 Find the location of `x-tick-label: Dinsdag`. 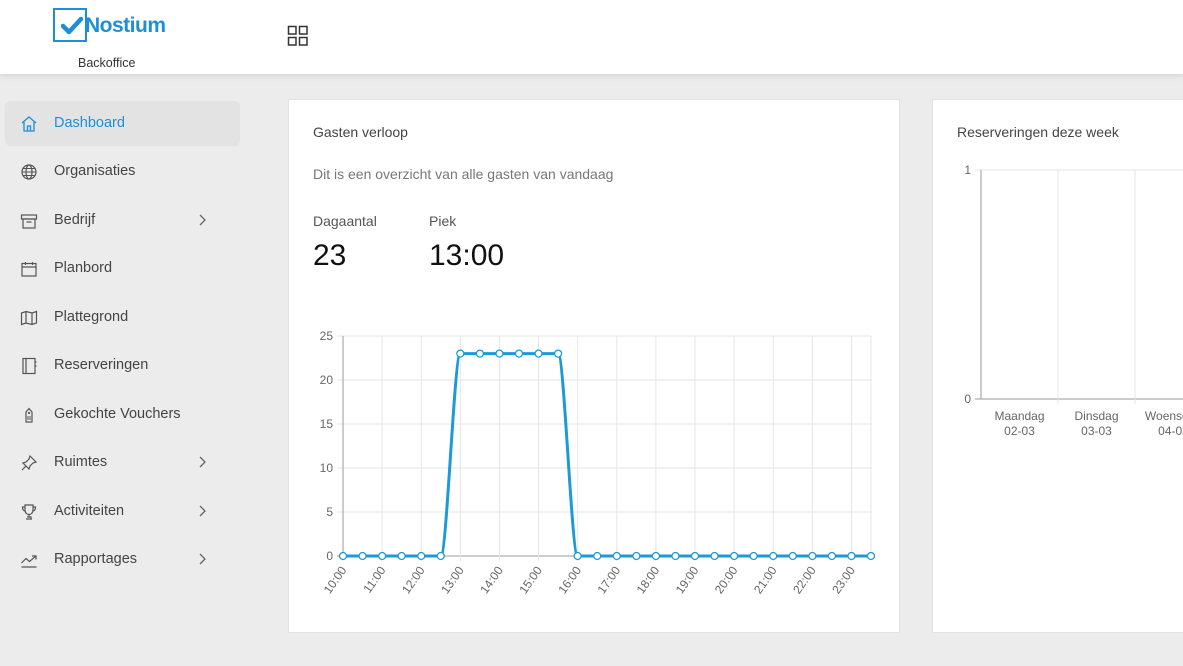

x-tick-label: Dinsdag is located at coordinates (1096, 416).